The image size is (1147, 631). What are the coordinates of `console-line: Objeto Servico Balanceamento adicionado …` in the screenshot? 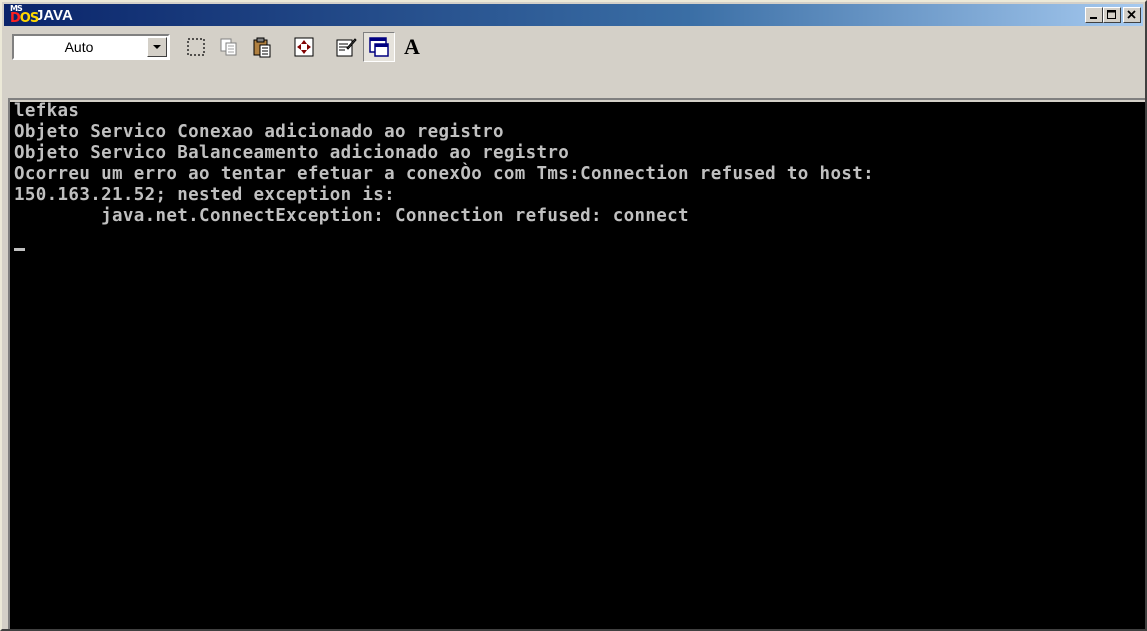 It's located at (292, 153).